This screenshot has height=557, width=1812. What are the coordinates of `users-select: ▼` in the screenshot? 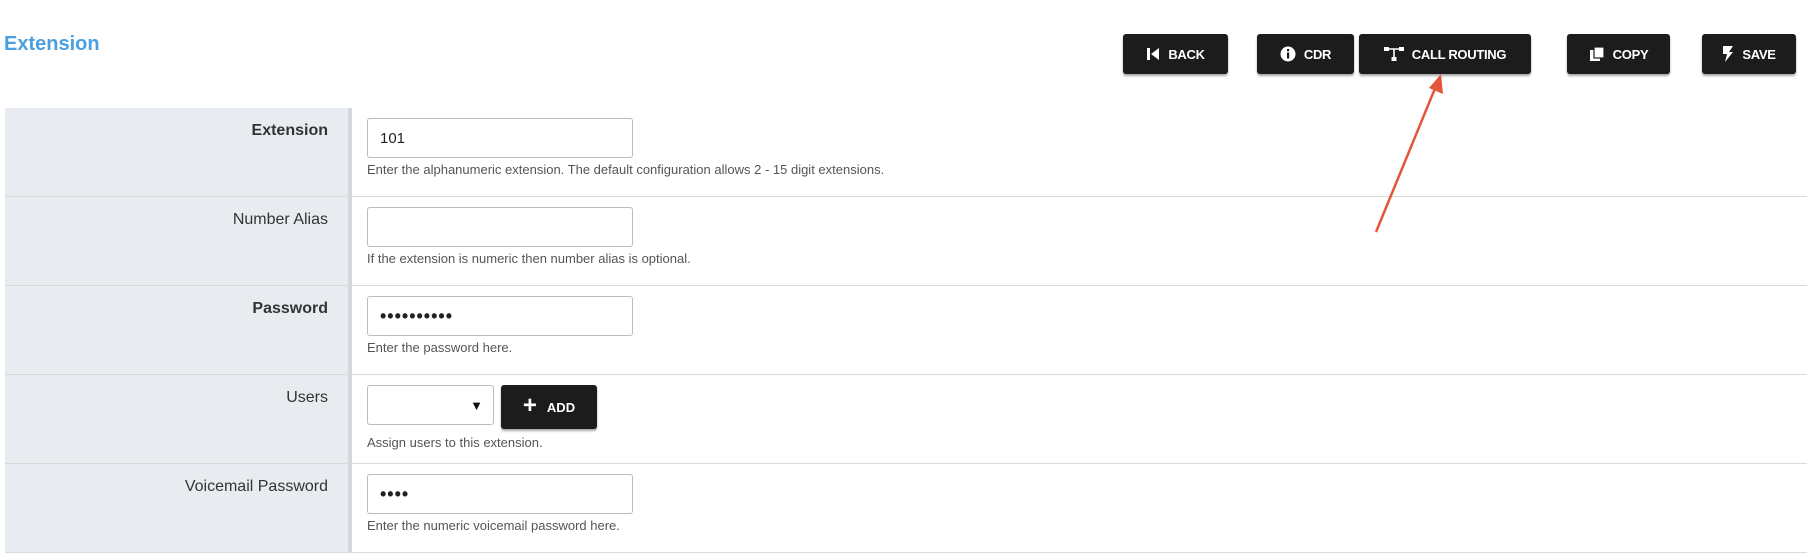 It's located at (430, 405).